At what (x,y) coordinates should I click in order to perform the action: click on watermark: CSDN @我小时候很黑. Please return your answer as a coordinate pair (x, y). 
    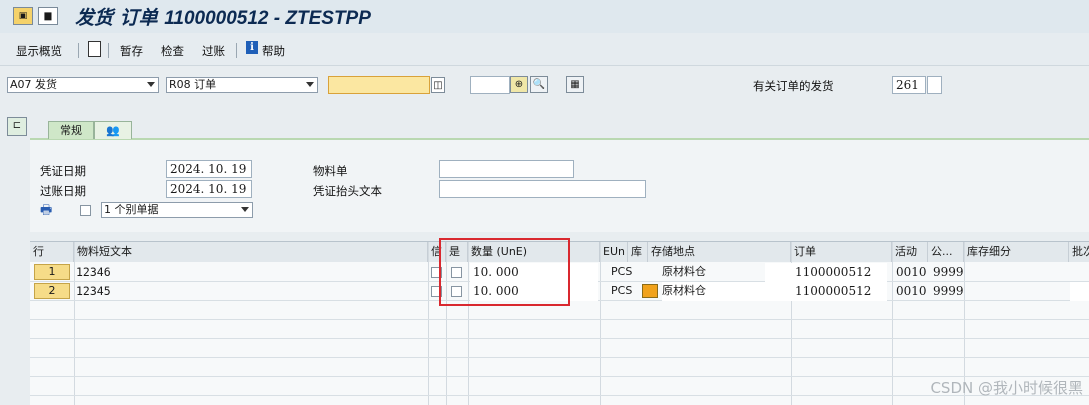
    Looking at the image, I should click on (1006, 388).